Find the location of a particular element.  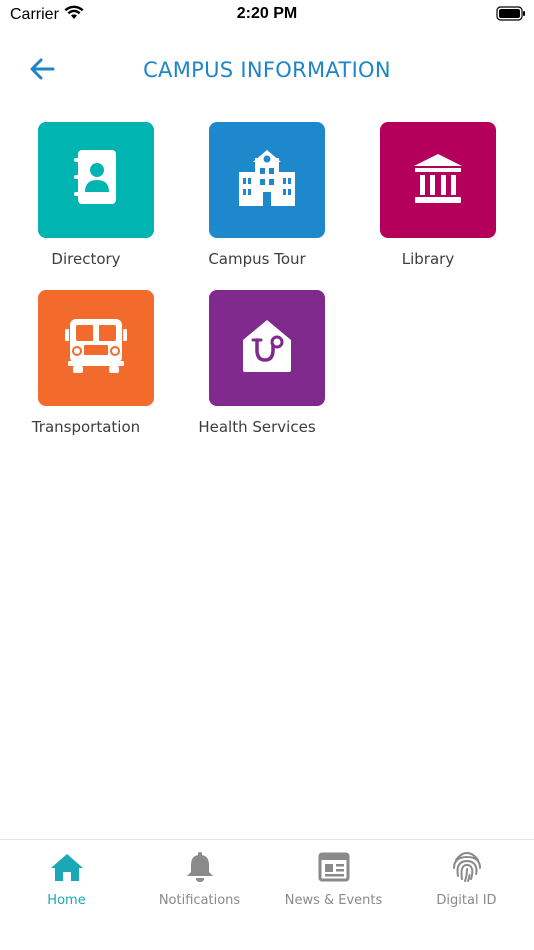

tile-label: Directory is located at coordinates (86, 259).